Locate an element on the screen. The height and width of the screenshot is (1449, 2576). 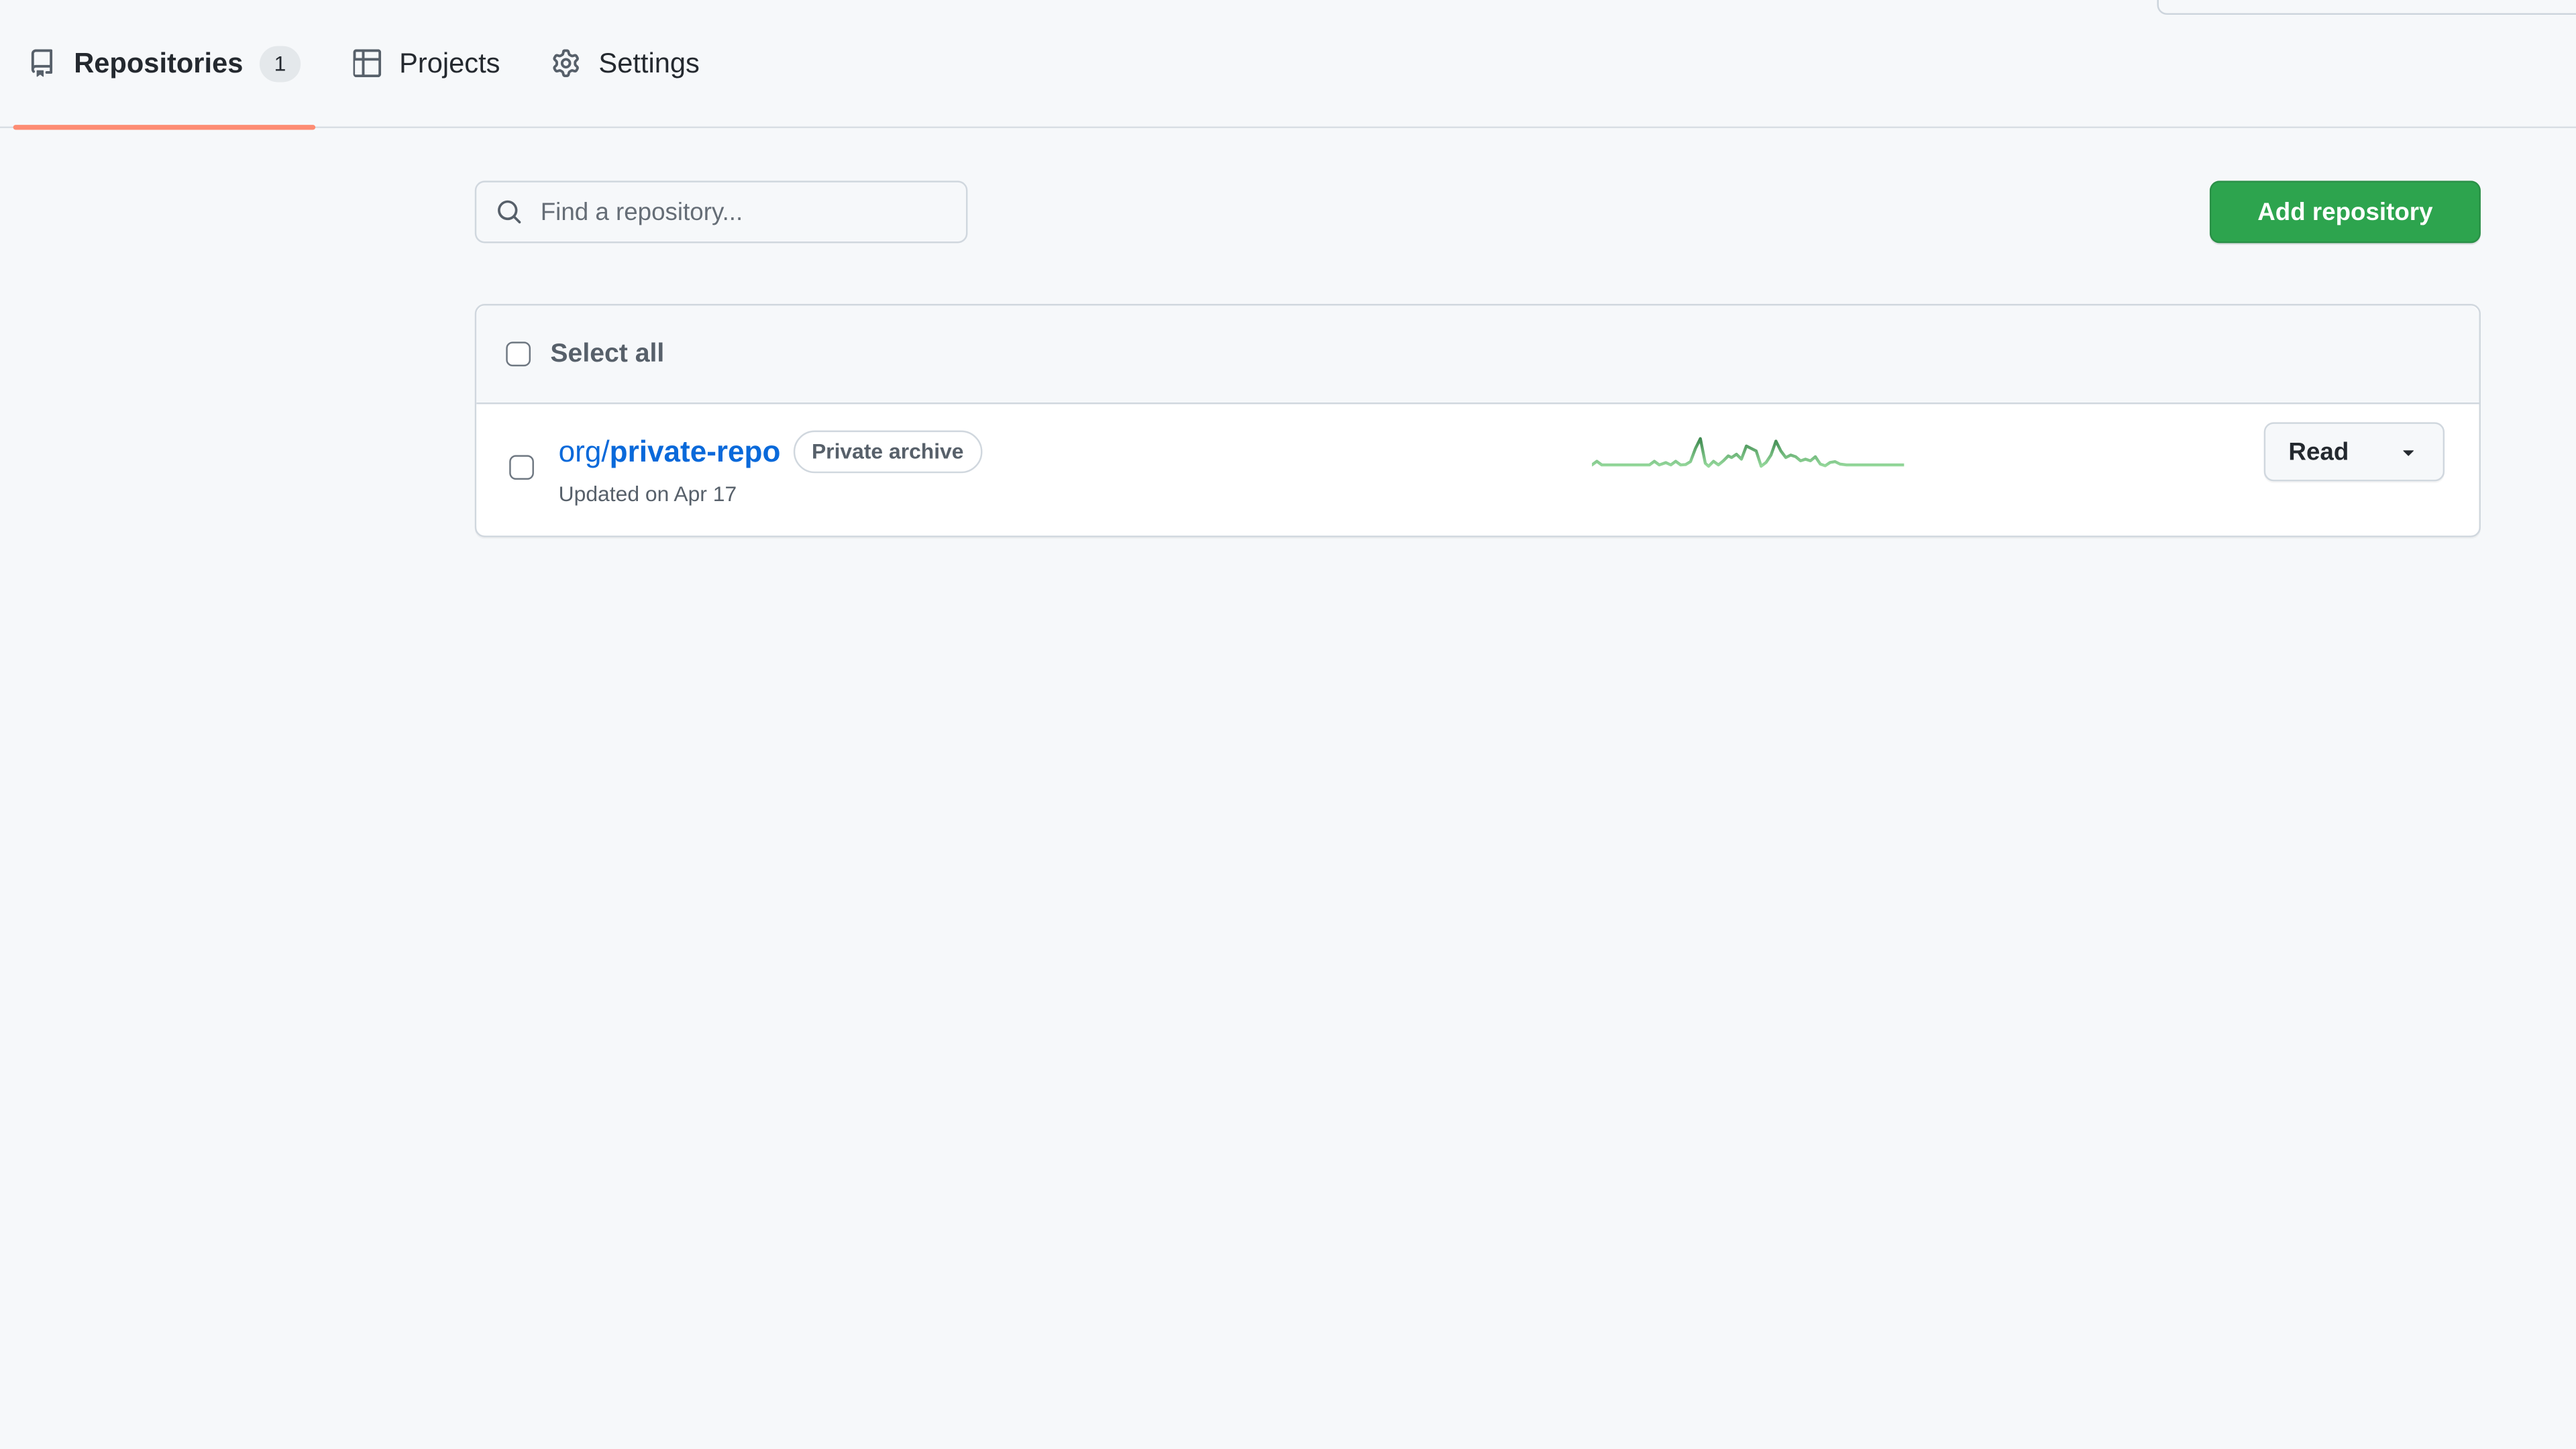
add-repository-button: Add repository is located at coordinates (2345, 212).